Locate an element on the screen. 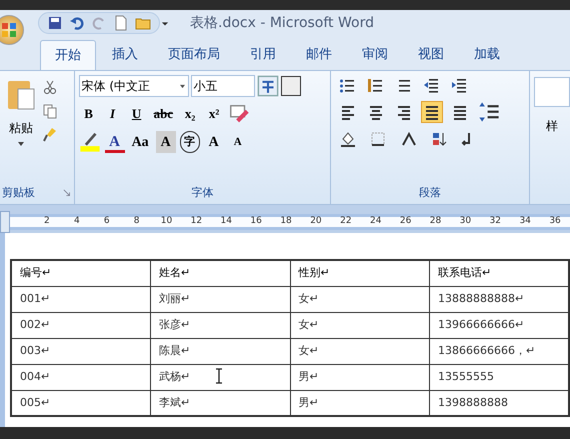 This screenshot has height=439, width=570. ribbon-tab: 审阅 is located at coordinates (375, 55).